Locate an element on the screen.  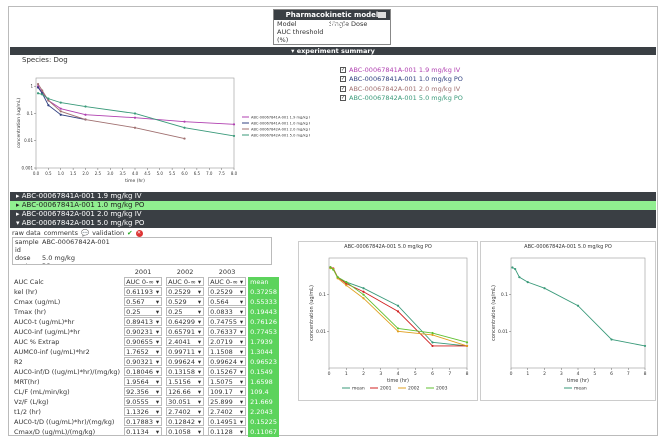
x-tick-label: 0.0 is located at coordinates (36, 173).